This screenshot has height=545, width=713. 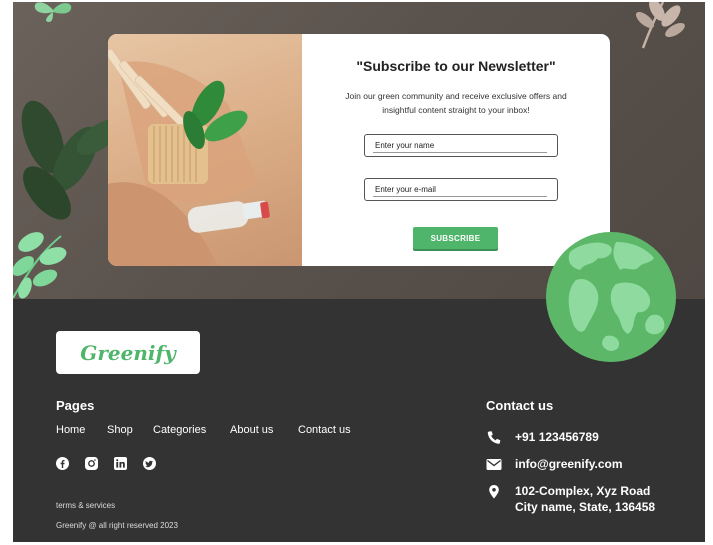 I want to click on nav-about-us: About us, so click(x=251, y=430).